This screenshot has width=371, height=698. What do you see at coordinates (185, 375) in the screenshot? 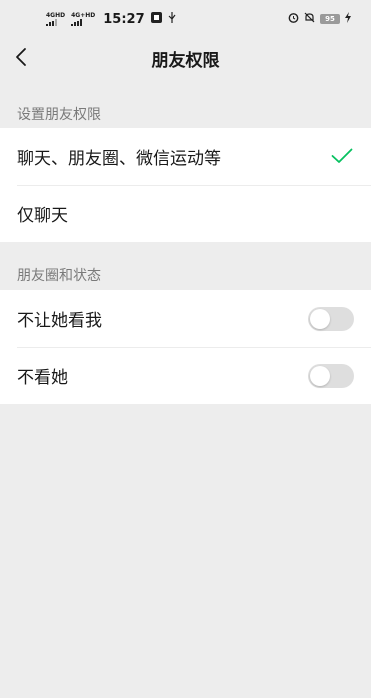
I see `row-hide-her-posts: 不看她` at bounding box center [185, 375].